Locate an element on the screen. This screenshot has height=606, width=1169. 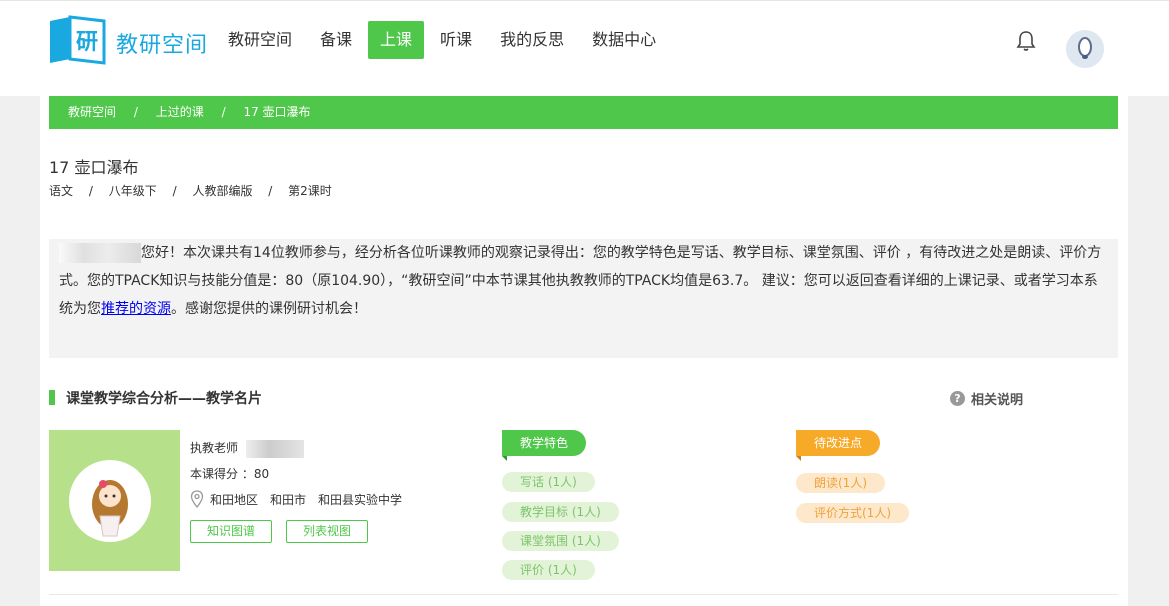
logo-icon: 研 is located at coordinates (77, 40).